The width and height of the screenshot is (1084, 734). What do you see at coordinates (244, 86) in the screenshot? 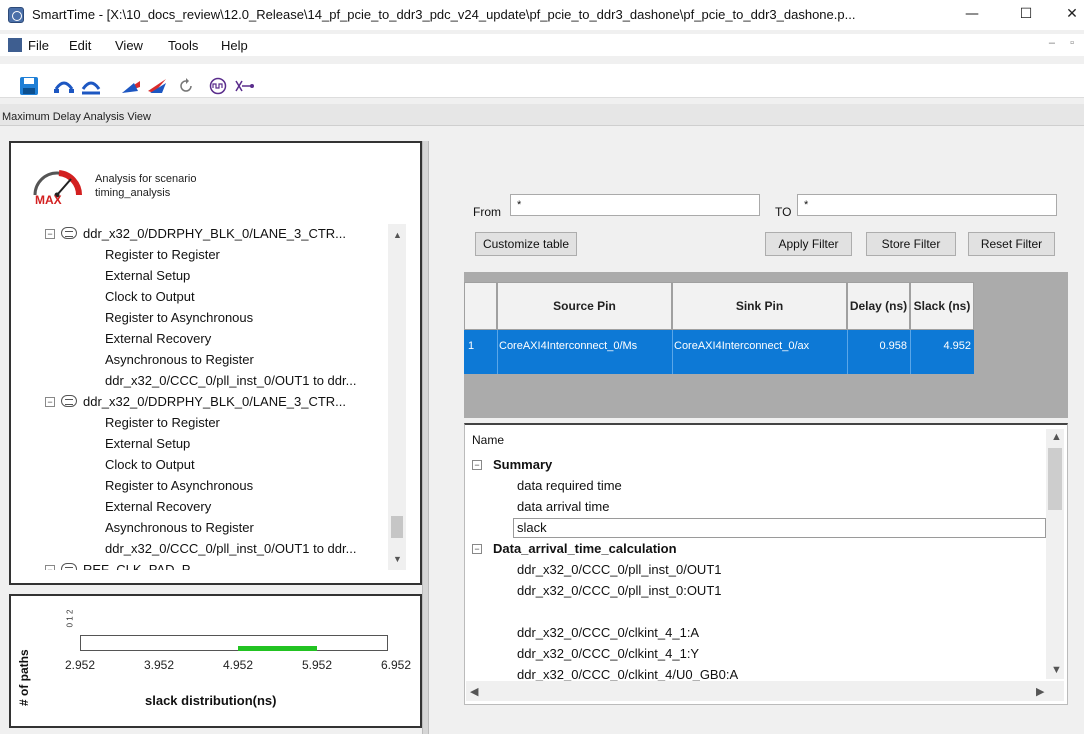
I see `path-analysis-icon` at bounding box center [244, 86].